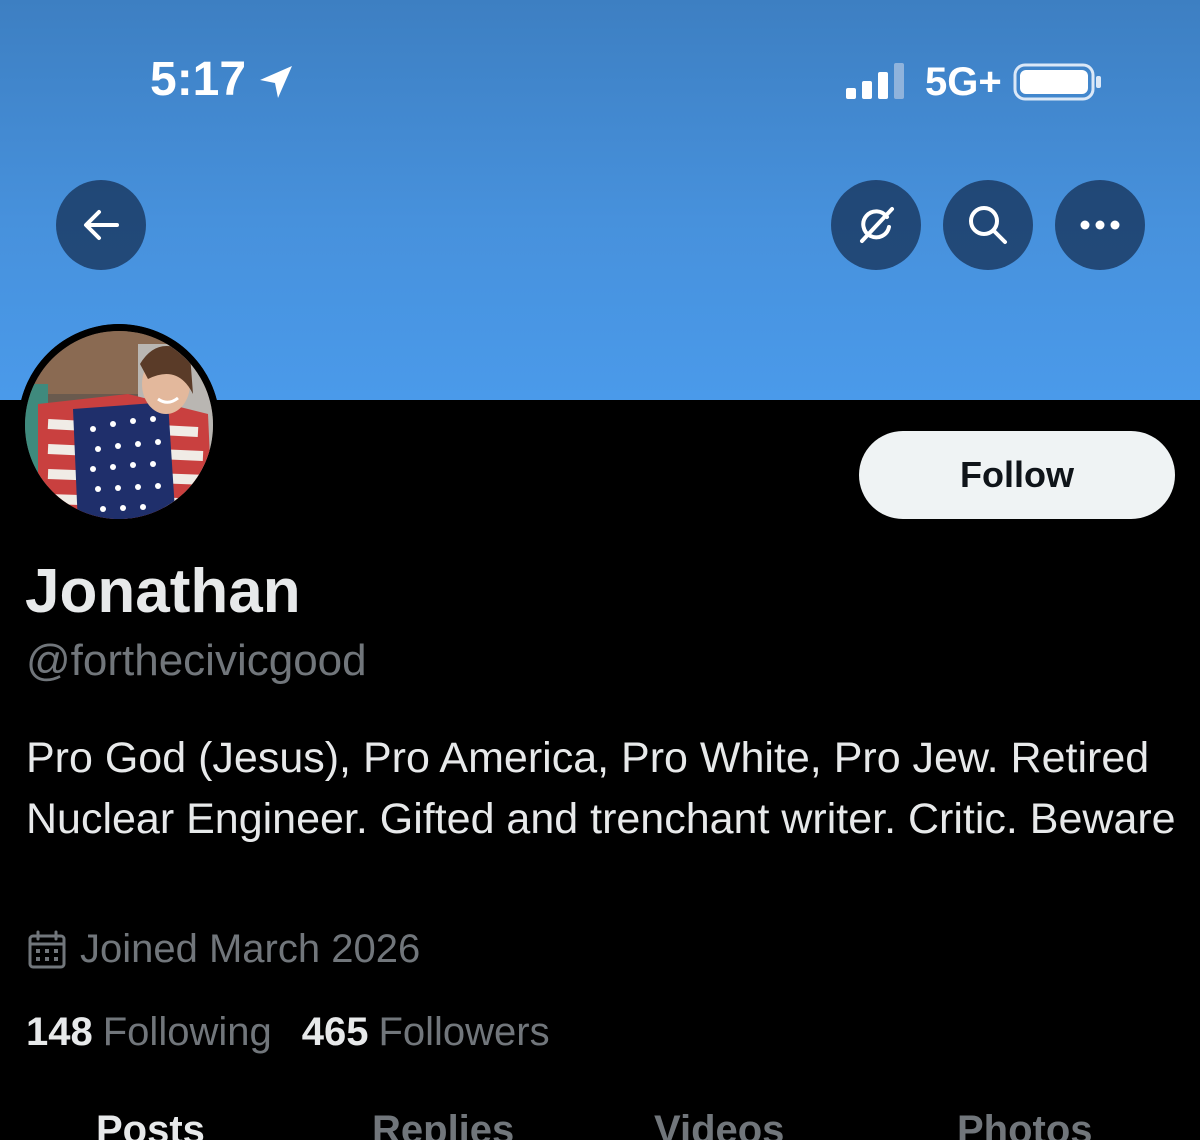  I want to click on profile-avatar, so click(119, 425).